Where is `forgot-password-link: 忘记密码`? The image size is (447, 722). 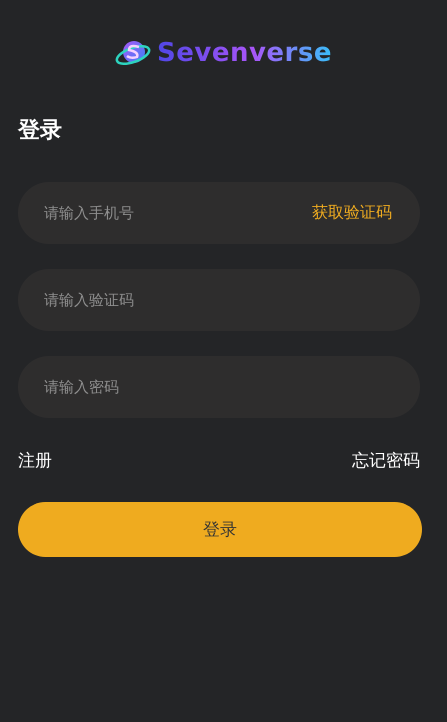 forgot-password-link: 忘记密码 is located at coordinates (386, 461).